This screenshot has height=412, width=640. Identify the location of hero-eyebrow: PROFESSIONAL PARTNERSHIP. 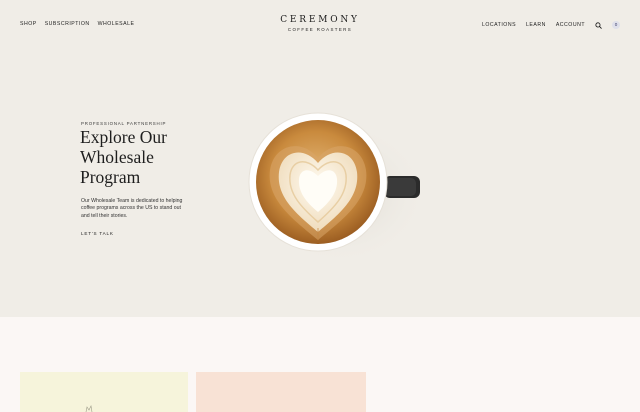
(124, 123).